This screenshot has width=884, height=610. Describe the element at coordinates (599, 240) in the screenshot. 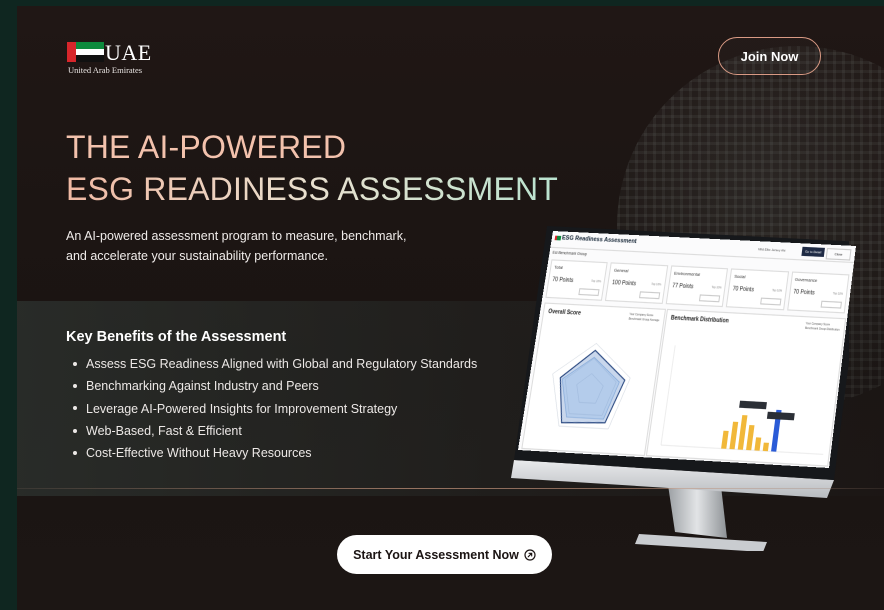

I see `dashboard-title: ESG Readiness Assessment` at that location.